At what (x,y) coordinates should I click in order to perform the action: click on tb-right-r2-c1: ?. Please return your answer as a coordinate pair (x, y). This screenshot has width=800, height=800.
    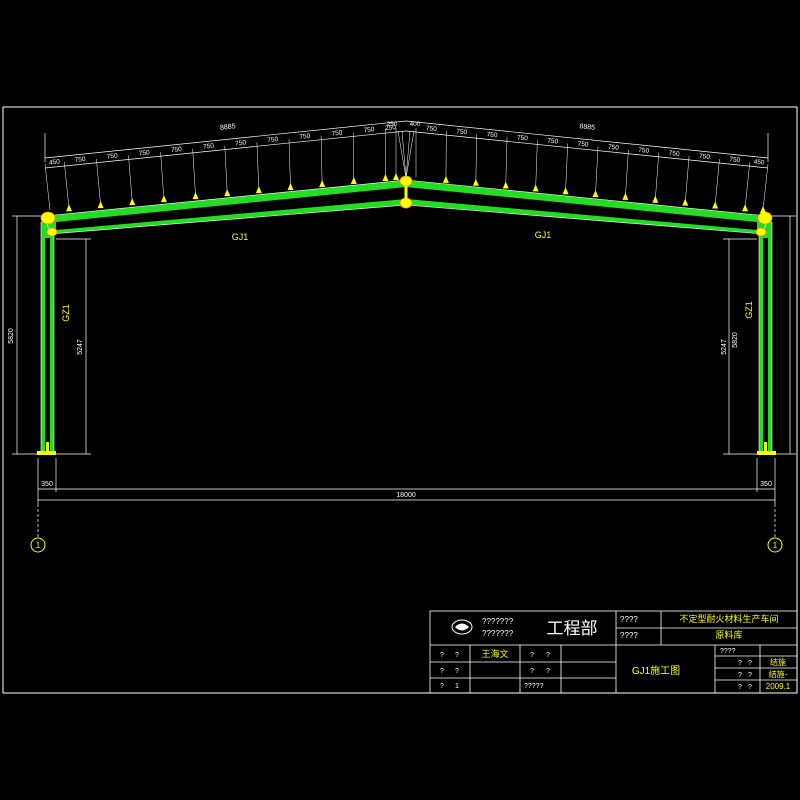
    Looking at the image, I should click on (740, 687).